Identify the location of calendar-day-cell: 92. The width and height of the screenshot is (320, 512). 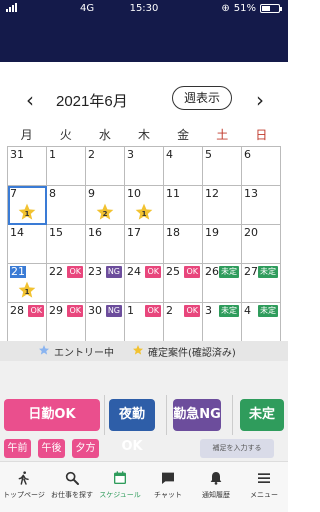
(105, 205).